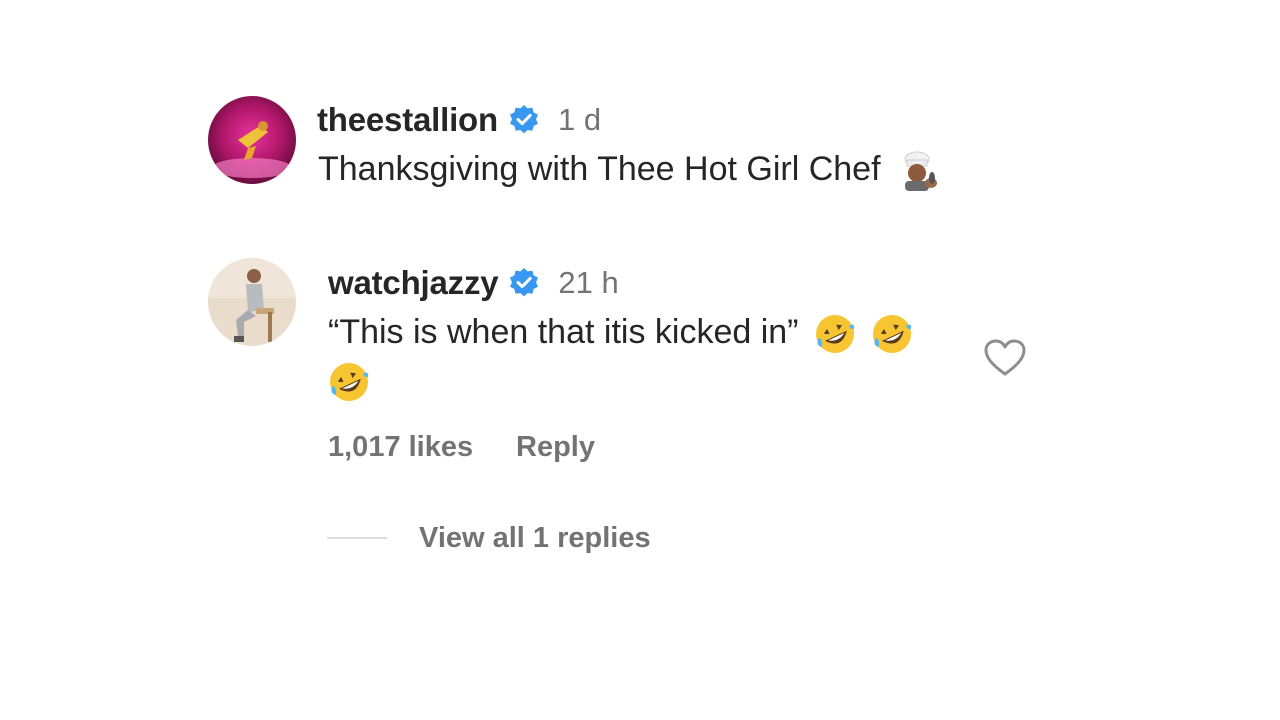 The width and height of the screenshot is (1280, 720). I want to click on reply-text: “This is when that itis kicked in”, so click(563, 332).